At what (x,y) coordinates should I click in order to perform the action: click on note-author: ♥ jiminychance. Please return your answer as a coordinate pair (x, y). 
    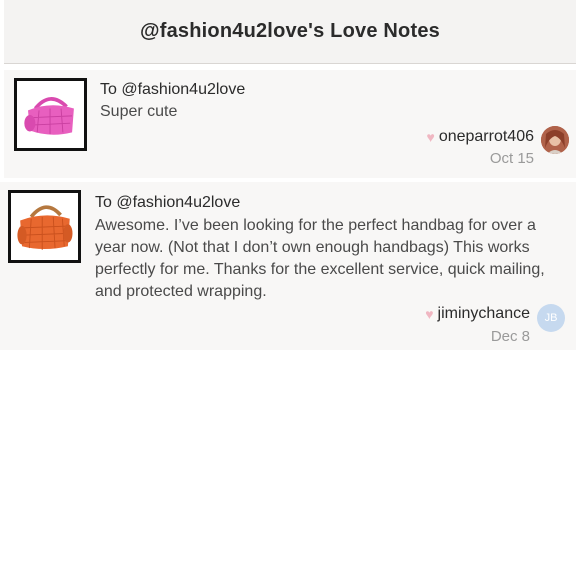
    Looking at the image, I should click on (477, 314).